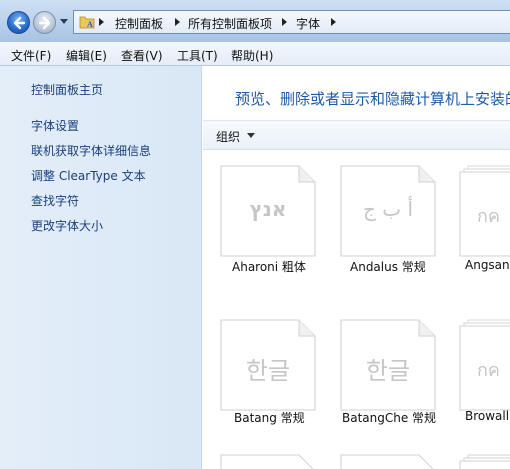  Describe the element at coordinates (308, 23) in the screenshot. I see `breadcrumb-fonts: 字体` at that location.